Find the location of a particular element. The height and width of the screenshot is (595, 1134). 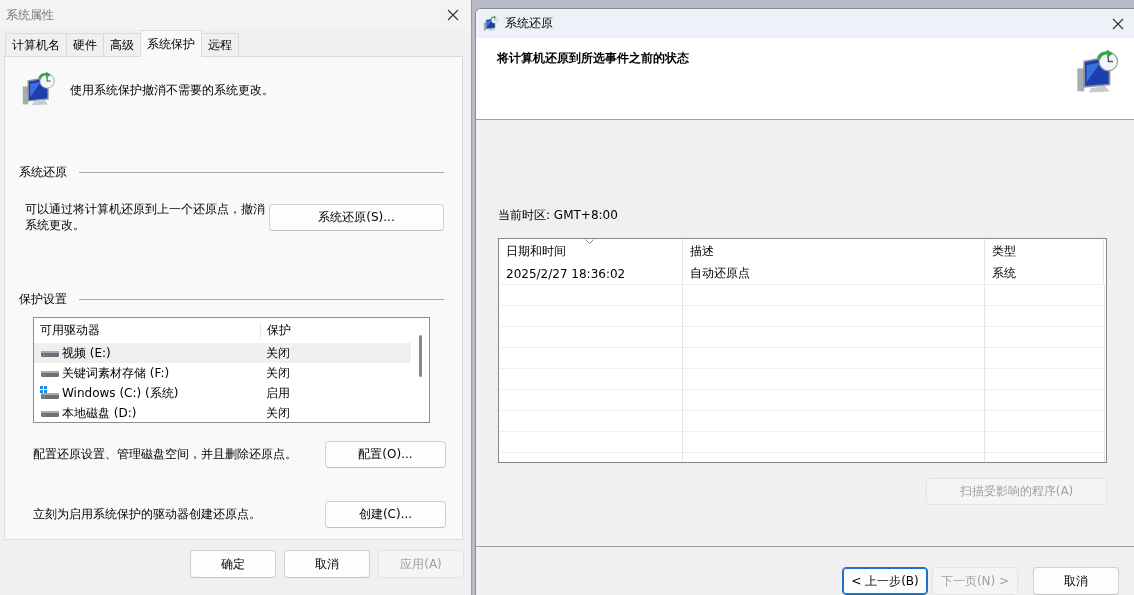

wizard-button: < 上一步(B) is located at coordinates (885, 581).